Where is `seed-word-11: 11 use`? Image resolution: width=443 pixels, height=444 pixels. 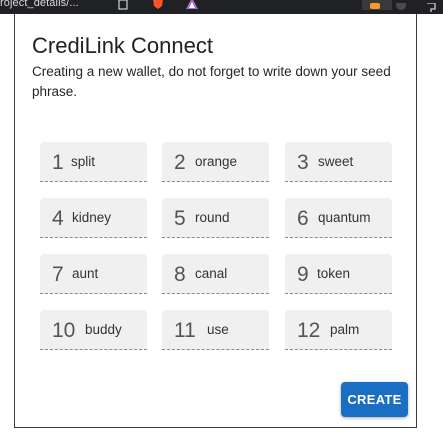
seed-word-11: 11 use is located at coordinates (215, 330).